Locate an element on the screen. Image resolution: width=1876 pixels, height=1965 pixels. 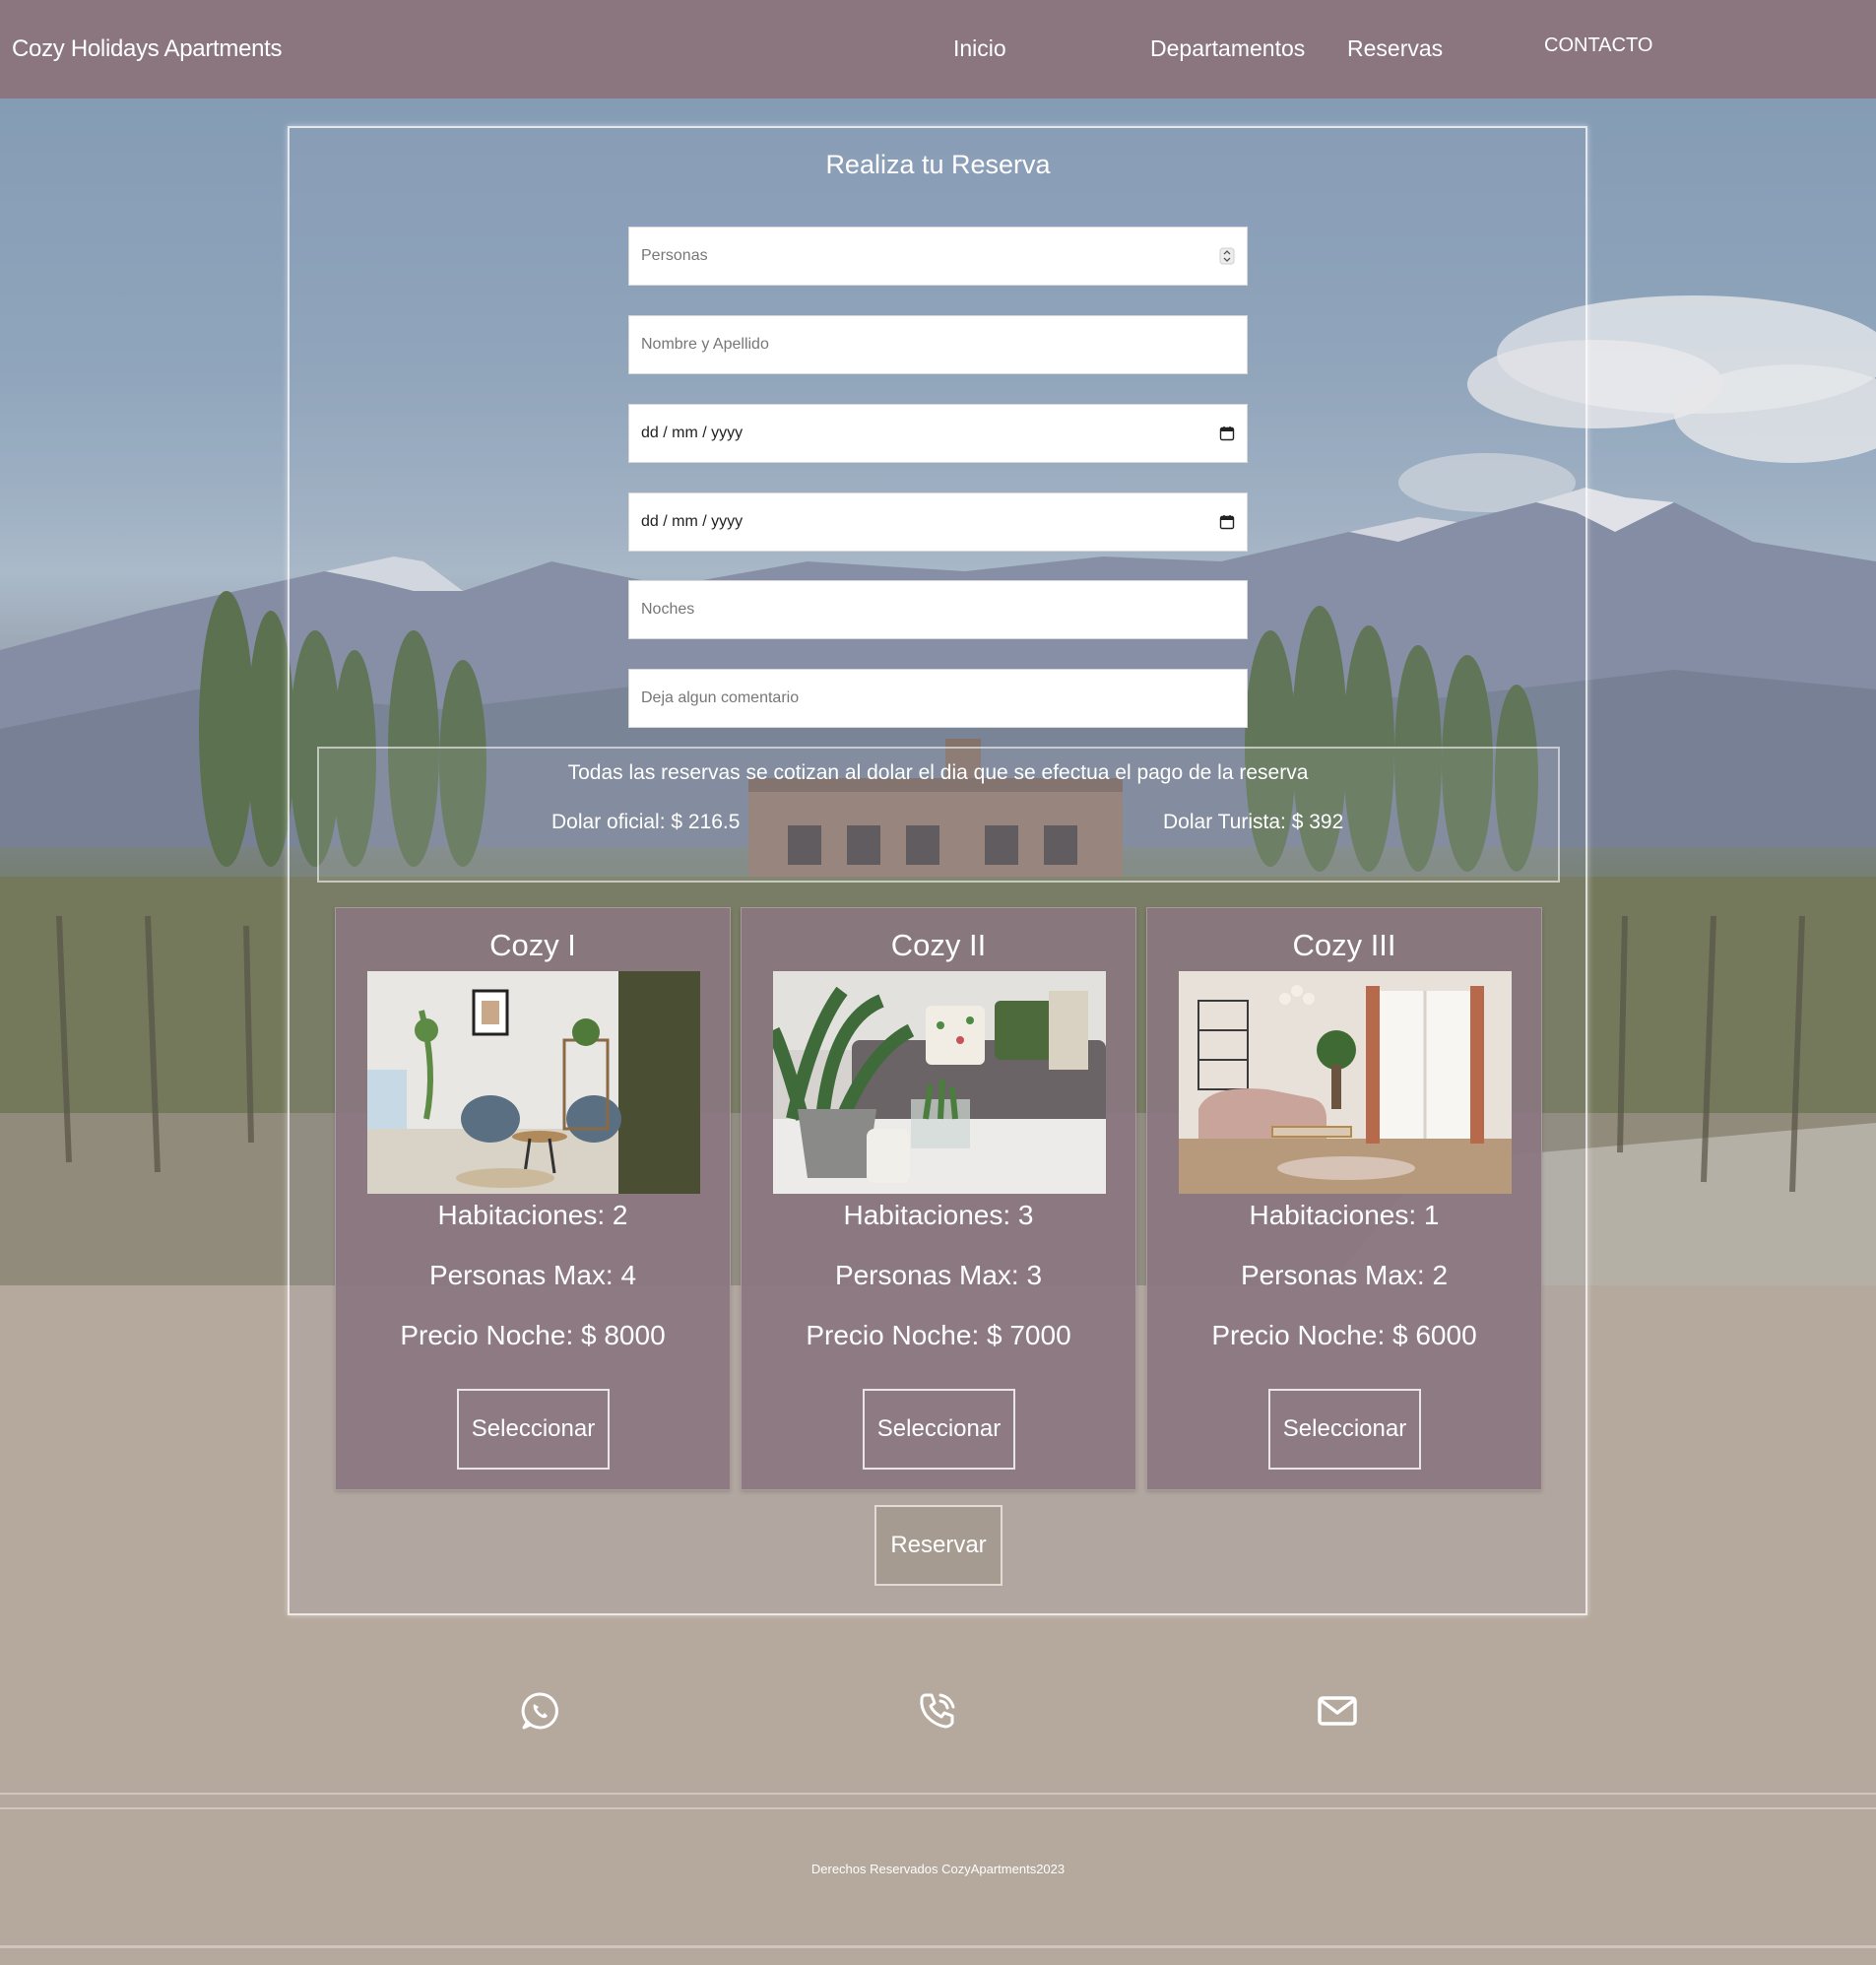
footer-divider-top is located at coordinates (938, 1794).